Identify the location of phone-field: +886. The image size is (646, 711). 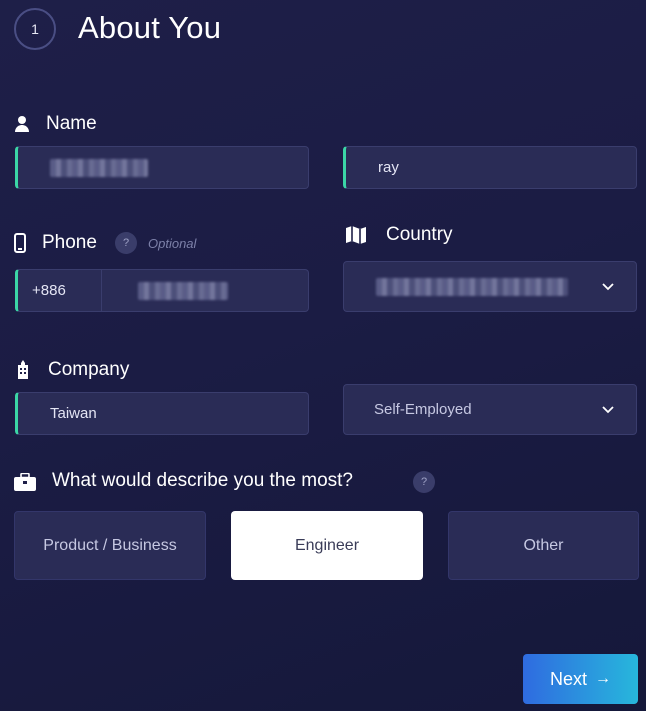
(162, 290).